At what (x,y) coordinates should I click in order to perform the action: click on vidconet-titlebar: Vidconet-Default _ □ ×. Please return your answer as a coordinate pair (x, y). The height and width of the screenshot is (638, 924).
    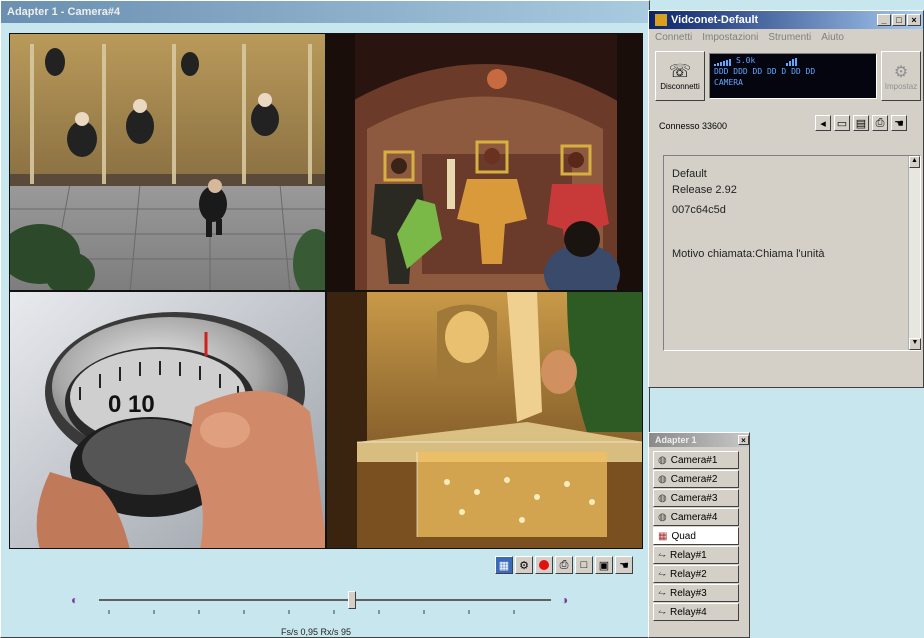
    Looking at the image, I should click on (786, 20).